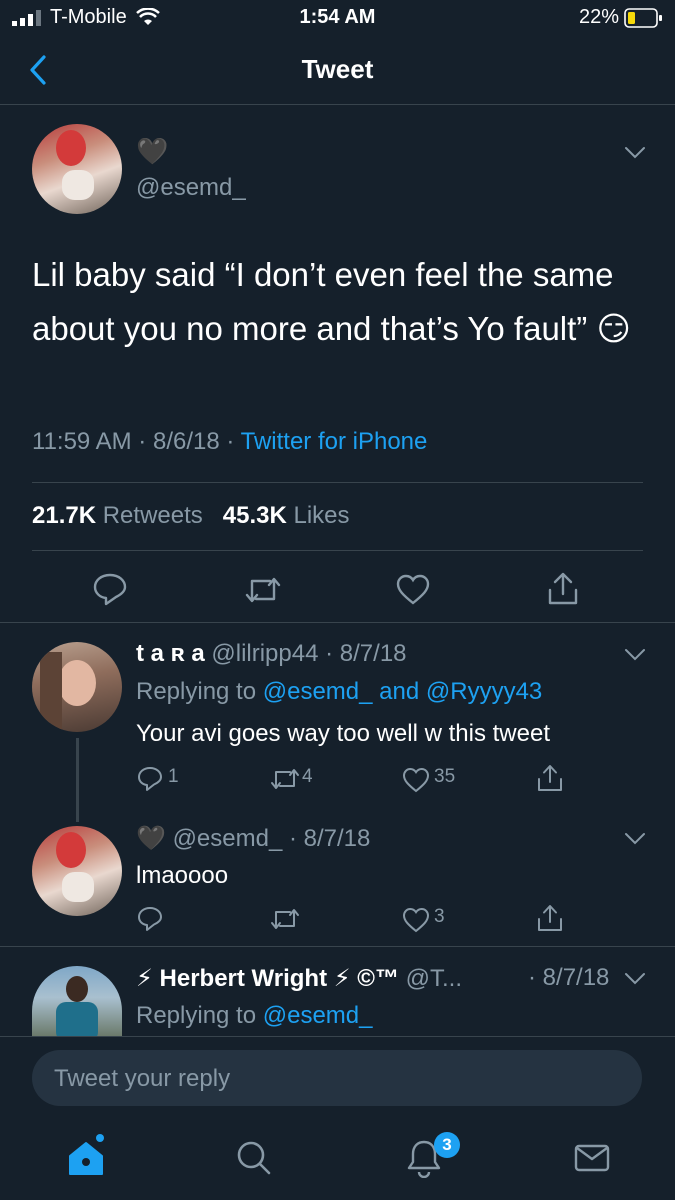 This screenshot has width=675, height=1200. What do you see at coordinates (484, 691) in the screenshot?
I see `mention-link: @Ryyyy43` at bounding box center [484, 691].